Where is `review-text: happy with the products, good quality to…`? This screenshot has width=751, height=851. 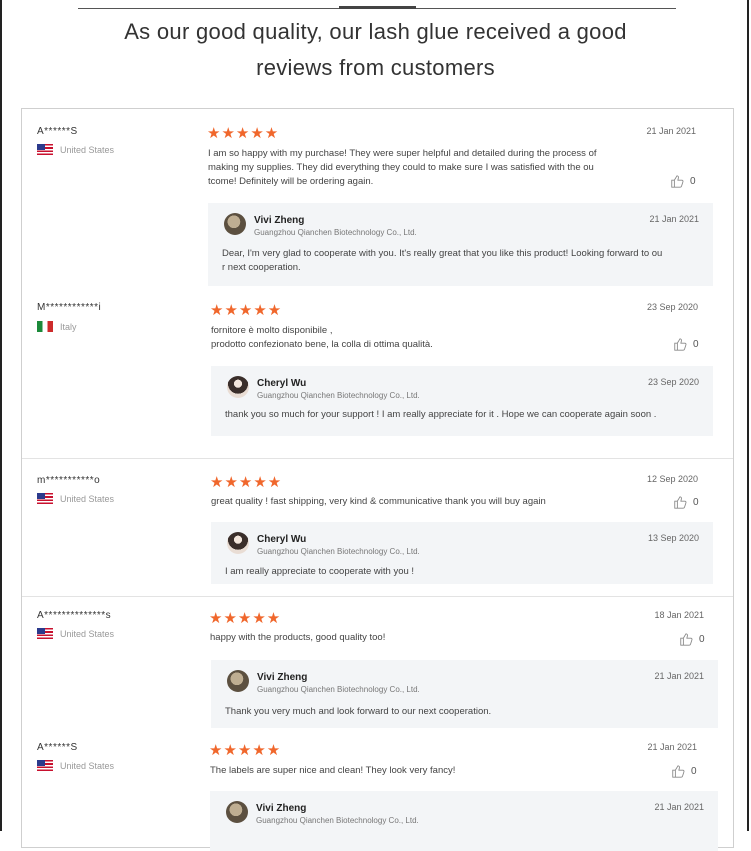
review-text: happy with the products, good quality to… is located at coordinates (420, 638).